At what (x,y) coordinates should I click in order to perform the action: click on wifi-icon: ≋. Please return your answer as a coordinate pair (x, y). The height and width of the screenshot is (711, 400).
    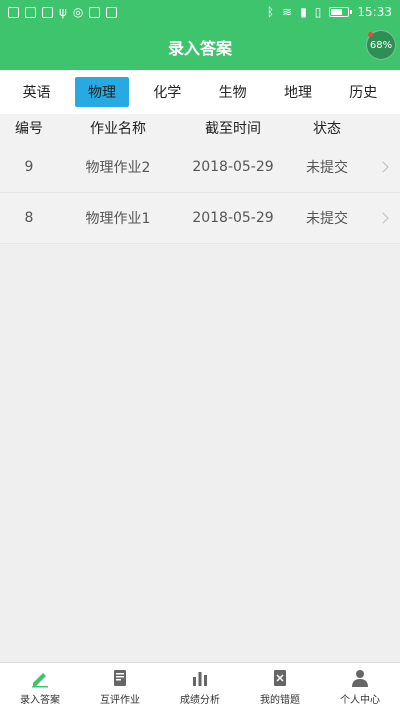
    Looking at the image, I should click on (287, 12).